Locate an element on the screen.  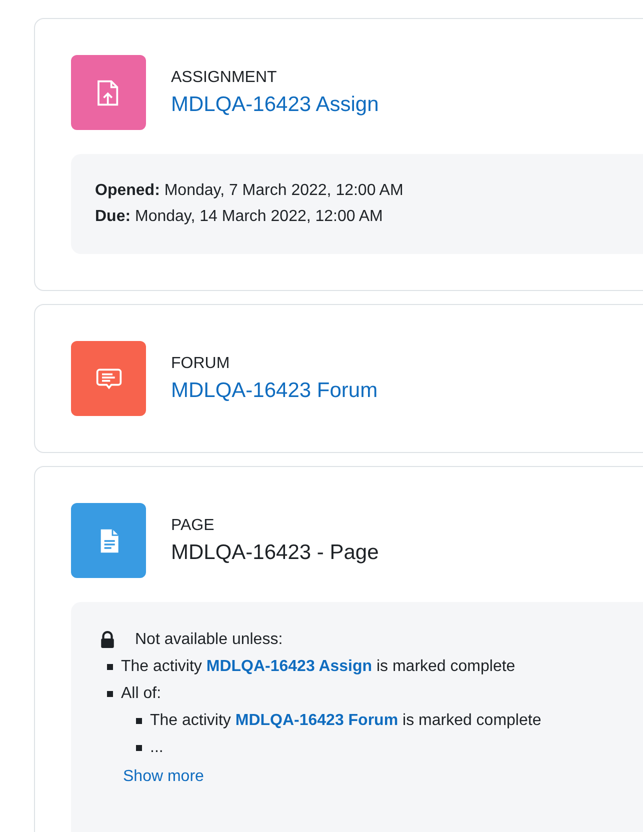
restriction-text: The activity MDLQA-16423 Forum is marked complete is located at coordinates (346, 721).